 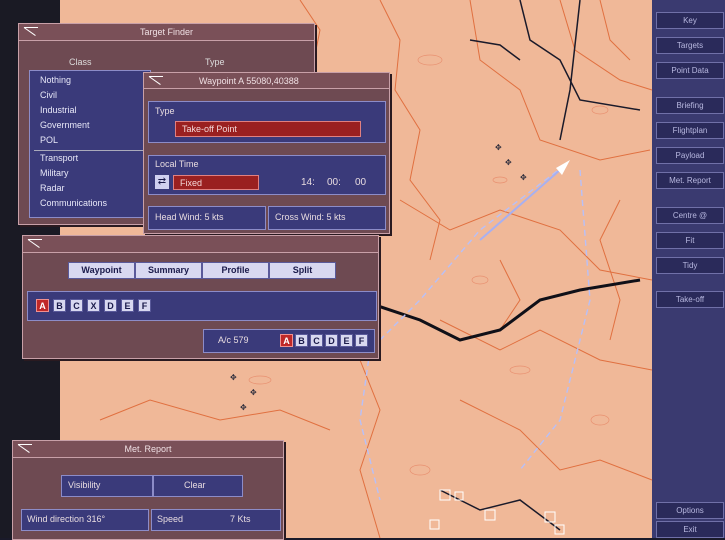 What do you see at coordinates (690, 130) in the screenshot?
I see `flightplan-button: Flightplan` at bounding box center [690, 130].